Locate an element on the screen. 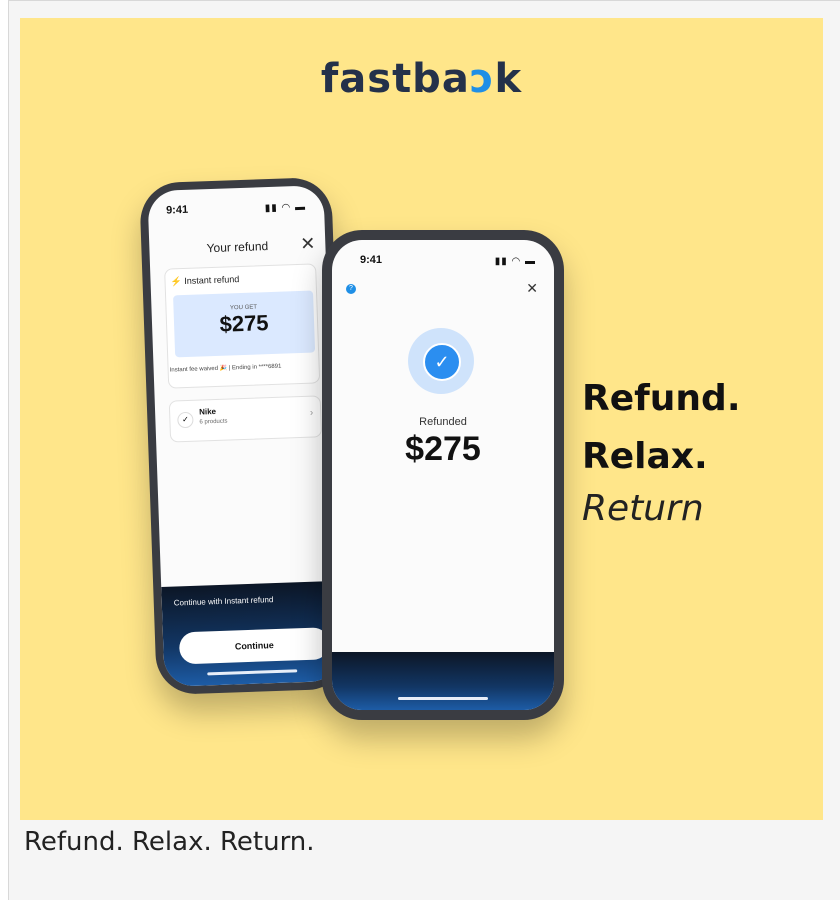  refund-amount: $275 is located at coordinates (244, 323).